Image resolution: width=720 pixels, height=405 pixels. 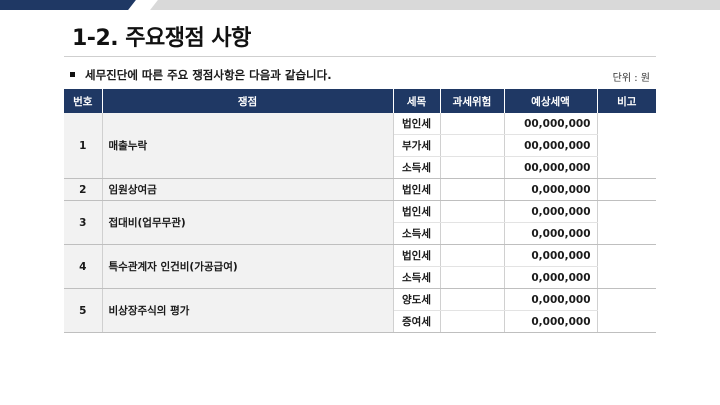 What do you see at coordinates (472, 101) in the screenshot?
I see `header-risk: 과세위험` at bounding box center [472, 101].